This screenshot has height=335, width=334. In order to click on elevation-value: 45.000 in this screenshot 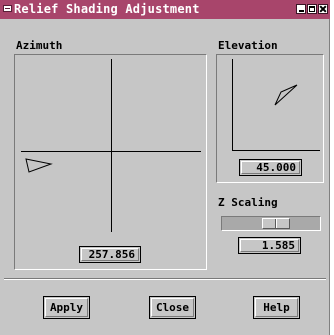, I will do `click(270, 167)`.